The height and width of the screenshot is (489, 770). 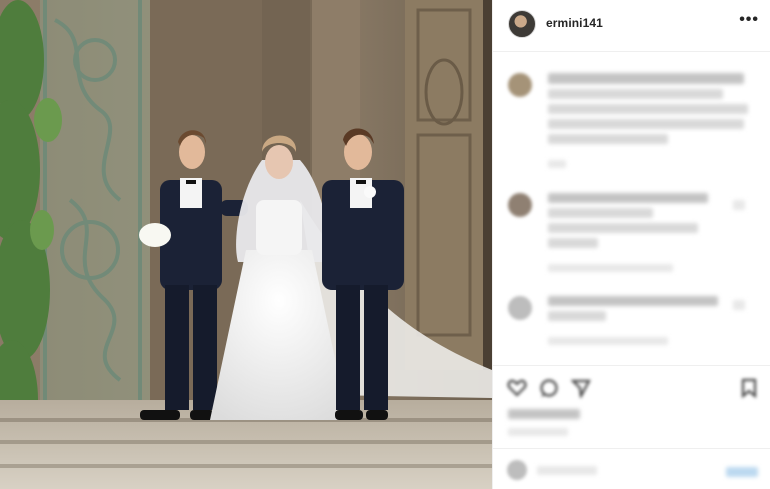 I want to click on more-options-icon: •••, so click(x=749, y=20).